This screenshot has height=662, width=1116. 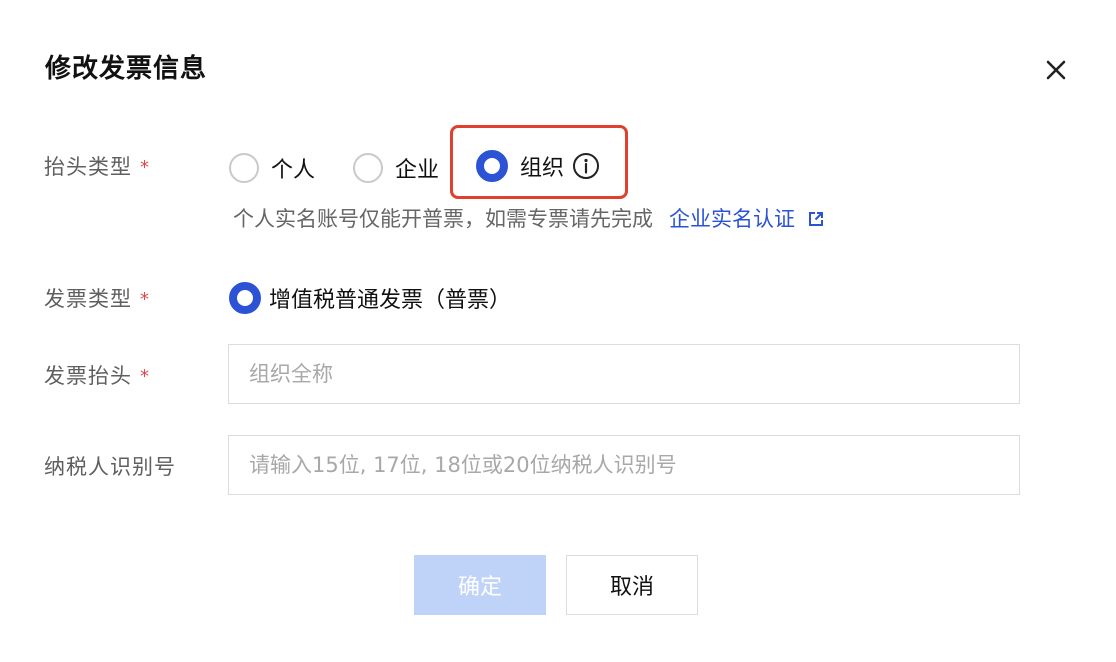 I want to click on radio-vat-normal-label: 增值税普通发票（普票）, so click(x=390, y=300).